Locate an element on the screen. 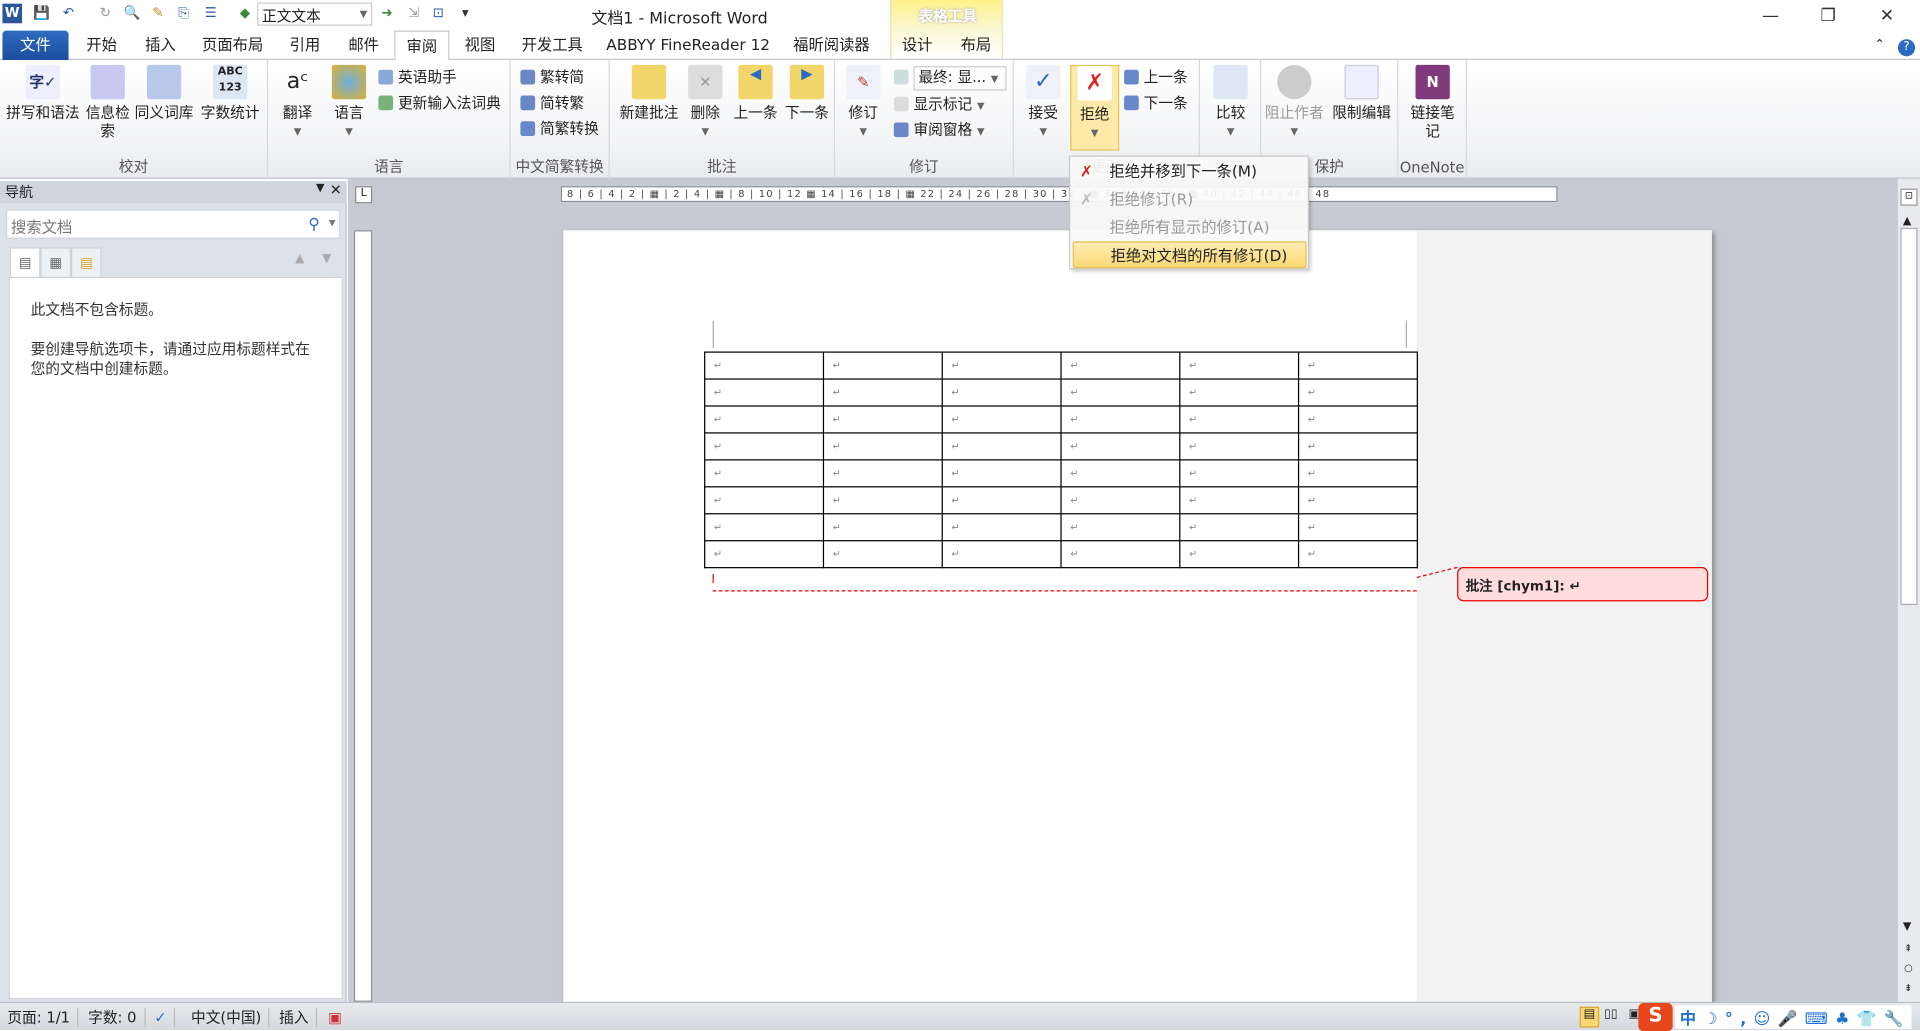 The image size is (1920, 1031). select-browse-object-icon: ○ is located at coordinates (1908, 968).